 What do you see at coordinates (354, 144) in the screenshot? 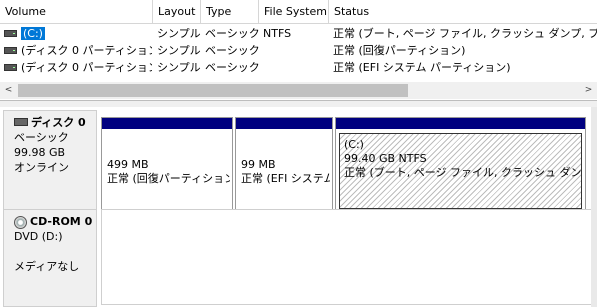
I see `partition-label: (C:)` at bounding box center [354, 144].